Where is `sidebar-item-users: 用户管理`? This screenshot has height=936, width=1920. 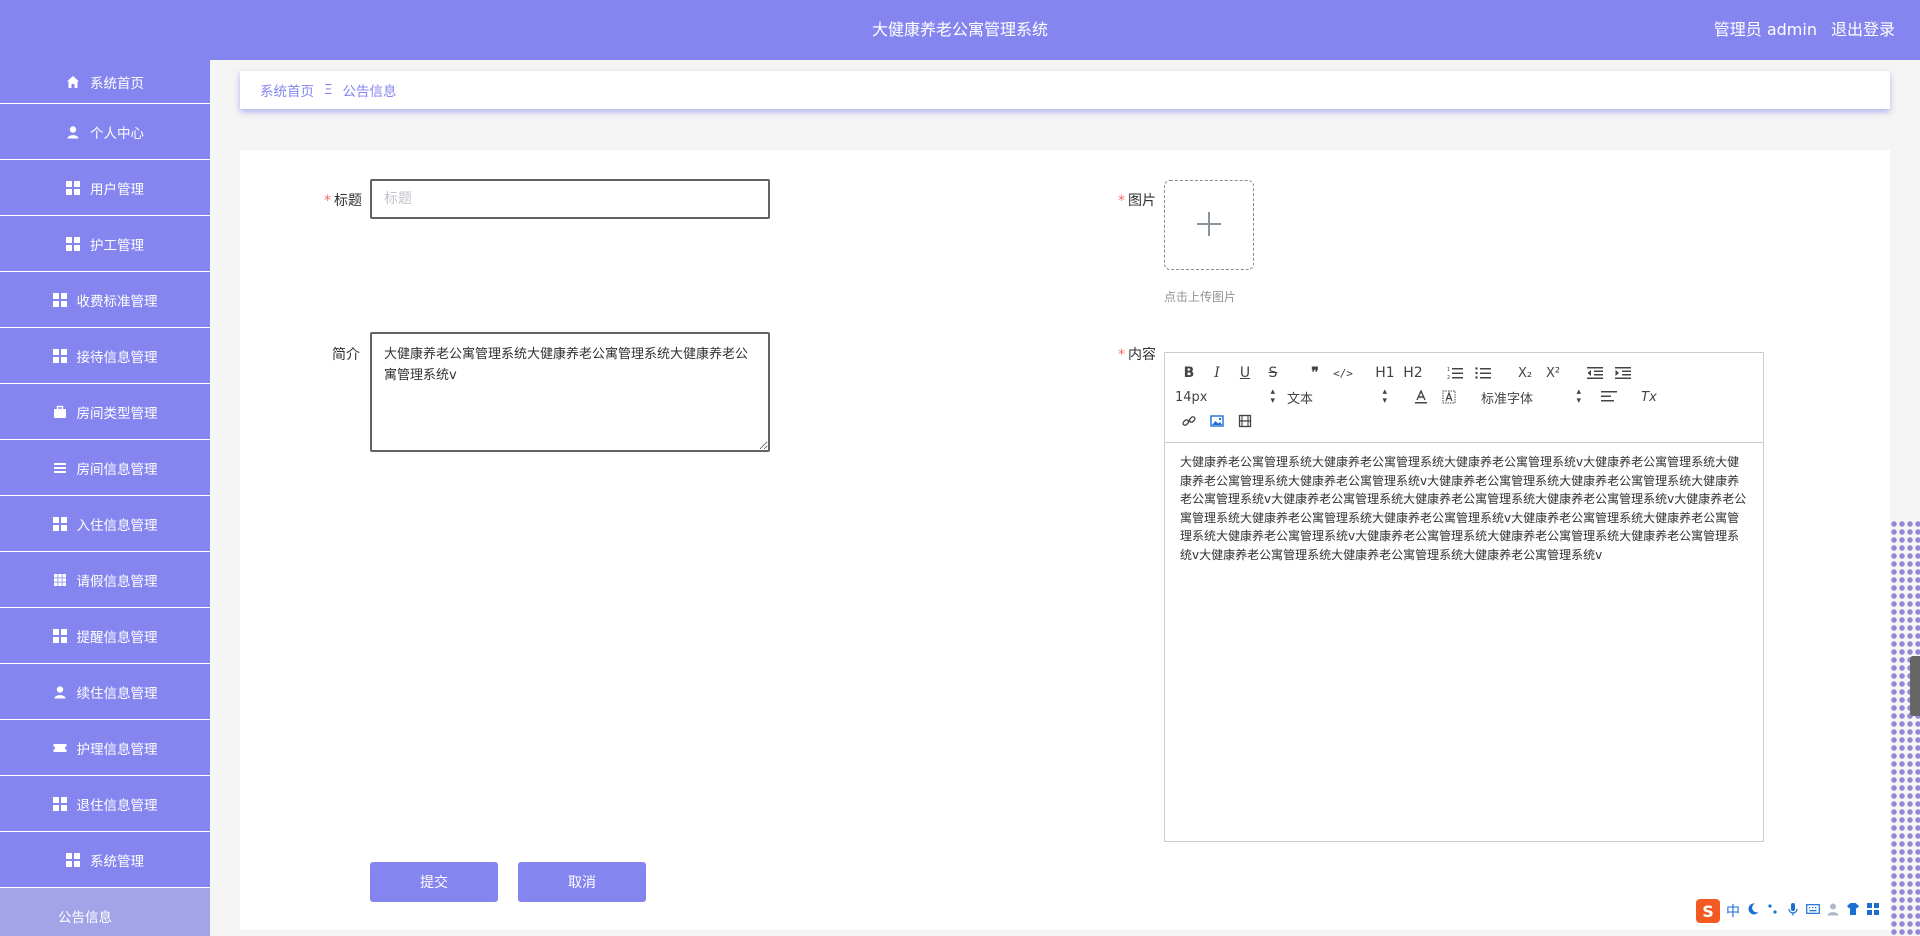 sidebar-item-users: 用户管理 is located at coordinates (105, 188).